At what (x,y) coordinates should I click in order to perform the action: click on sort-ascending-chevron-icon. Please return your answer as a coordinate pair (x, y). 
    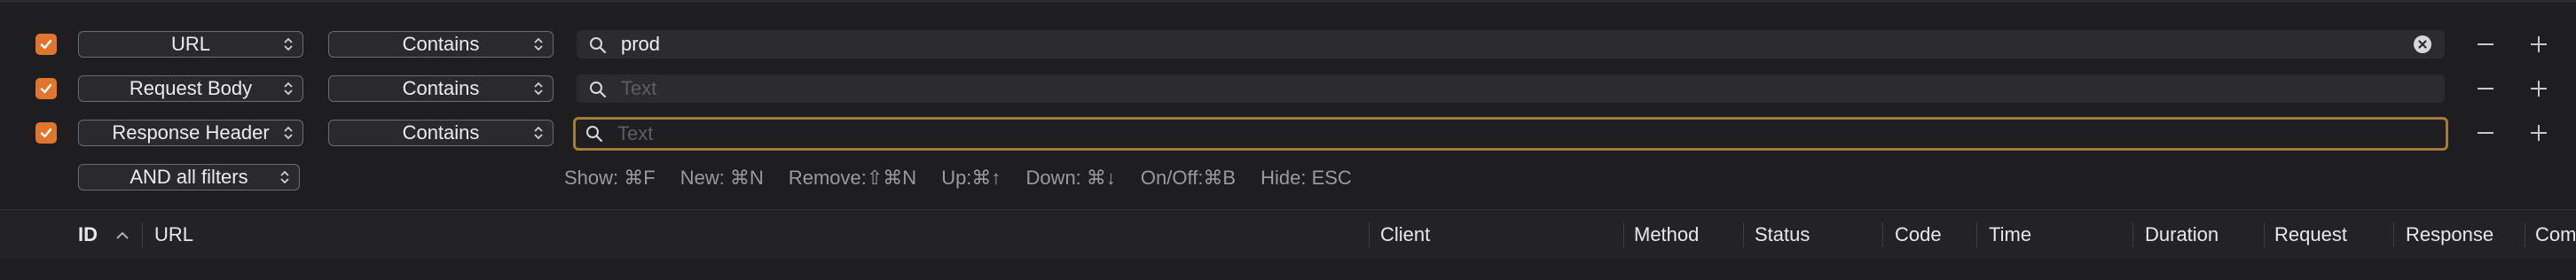
    Looking at the image, I should click on (122, 235).